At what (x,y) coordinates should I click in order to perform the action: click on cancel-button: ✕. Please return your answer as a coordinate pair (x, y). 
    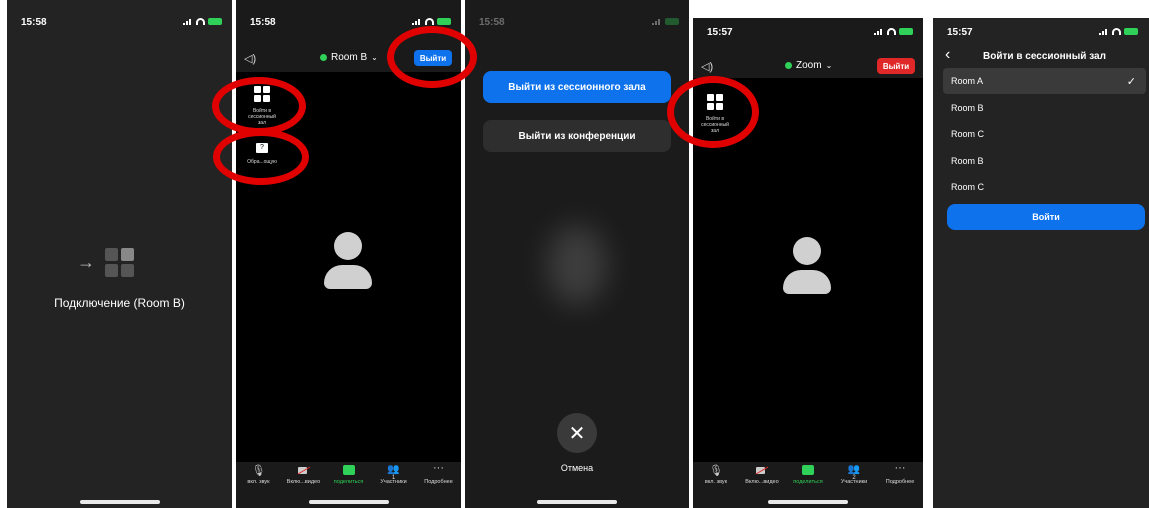
    Looking at the image, I should click on (577, 433).